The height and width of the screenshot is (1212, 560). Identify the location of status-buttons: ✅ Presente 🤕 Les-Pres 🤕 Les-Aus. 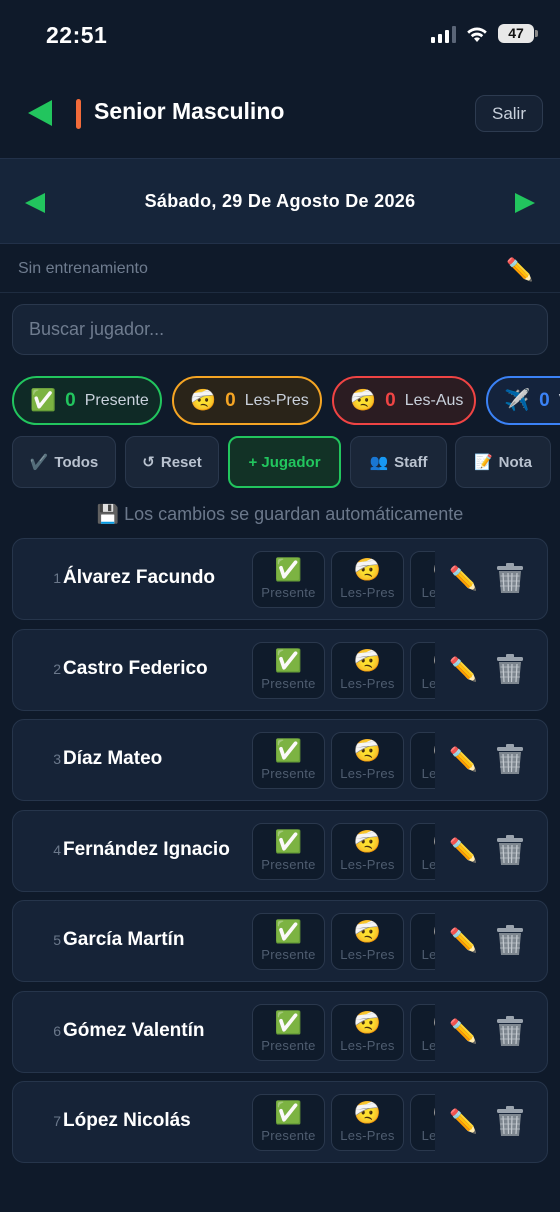
(343, 761).